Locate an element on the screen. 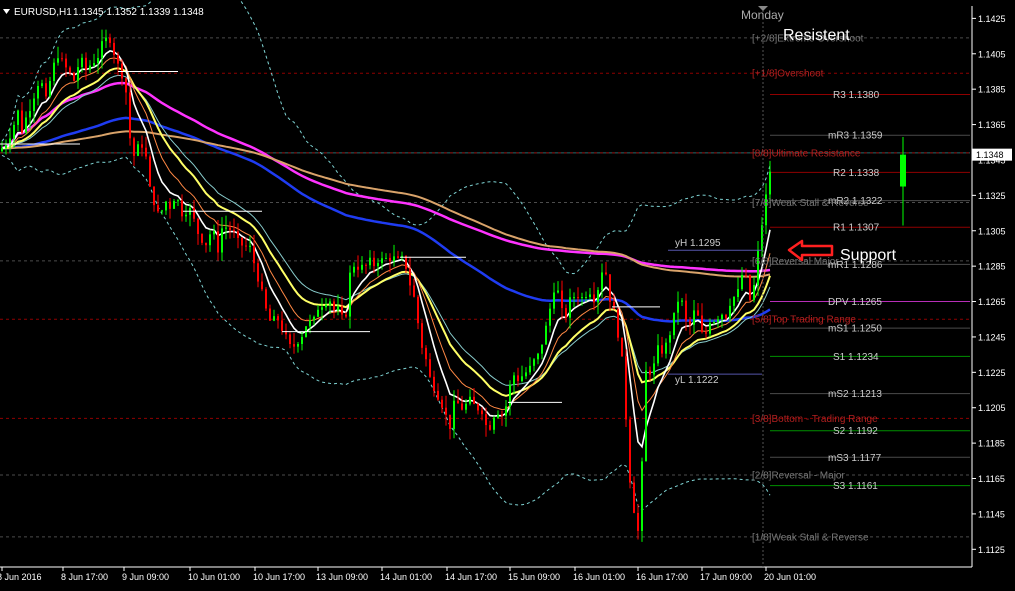  pivot-level-label: [6/8]Reversal Major is located at coordinates (795, 261).